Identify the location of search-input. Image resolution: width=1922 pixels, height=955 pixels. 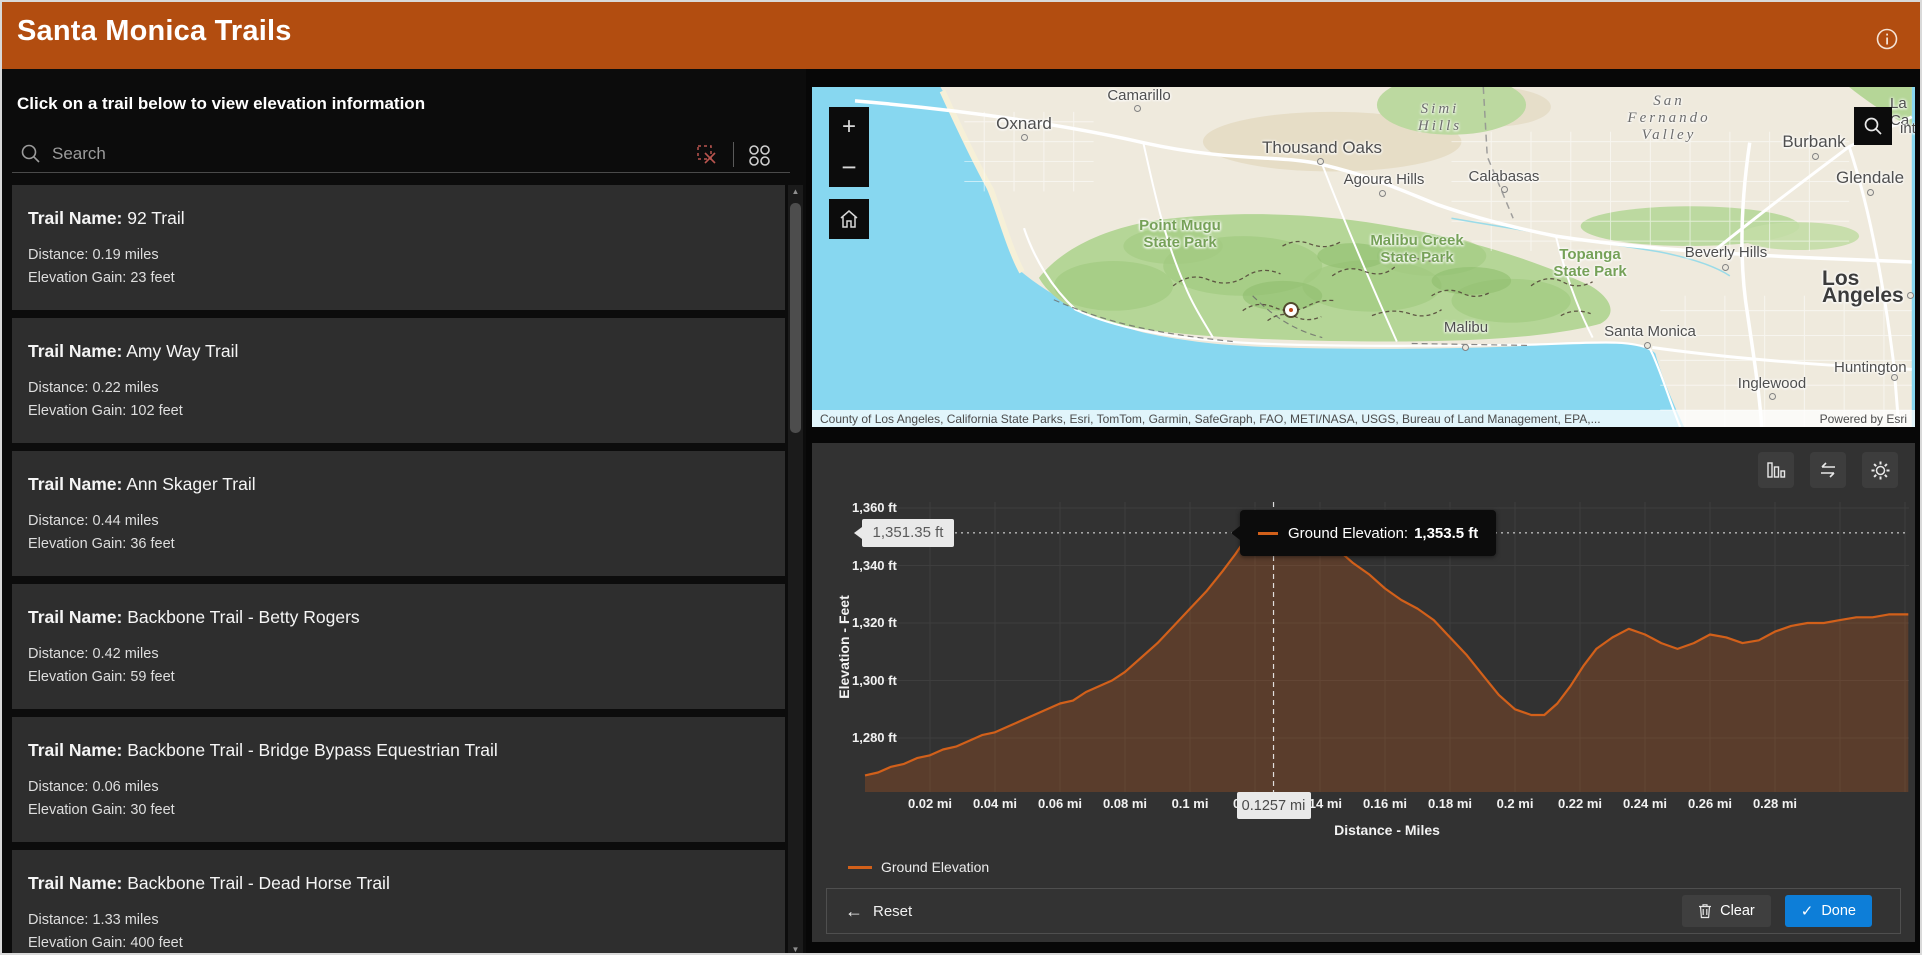
(370, 154).